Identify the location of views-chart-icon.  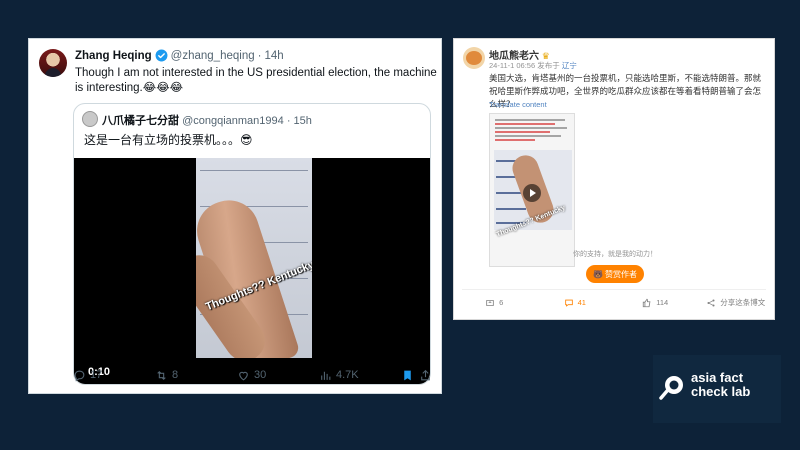
(326, 375).